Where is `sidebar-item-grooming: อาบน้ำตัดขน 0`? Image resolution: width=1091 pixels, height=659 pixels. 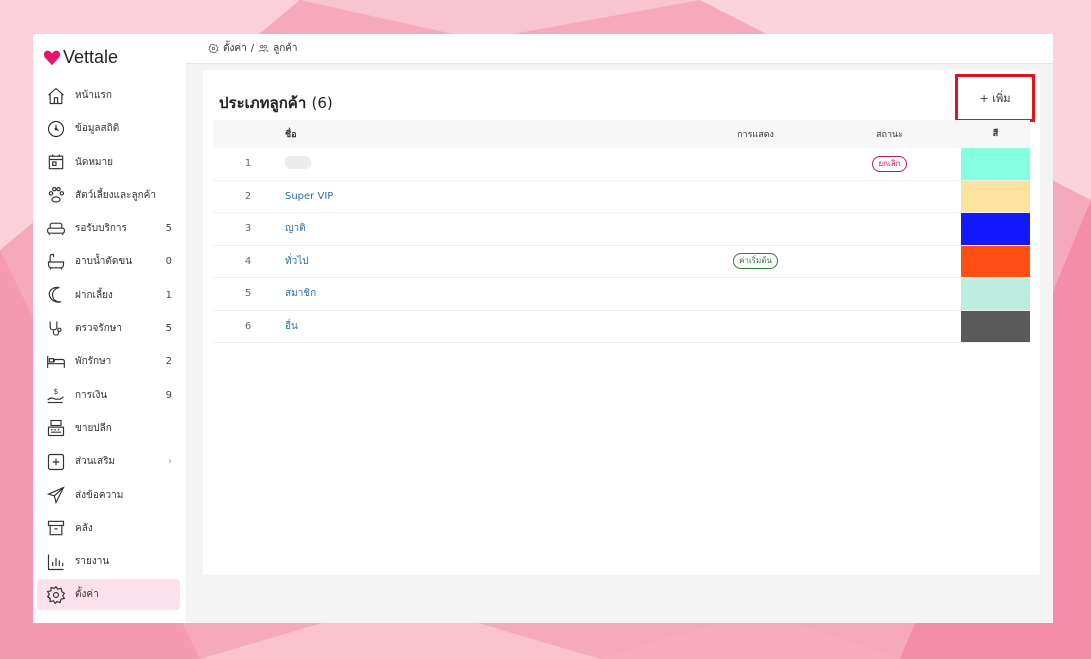
sidebar-item-grooming: อาบน้ำตัดขน 0 is located at coordinates (108, 261).